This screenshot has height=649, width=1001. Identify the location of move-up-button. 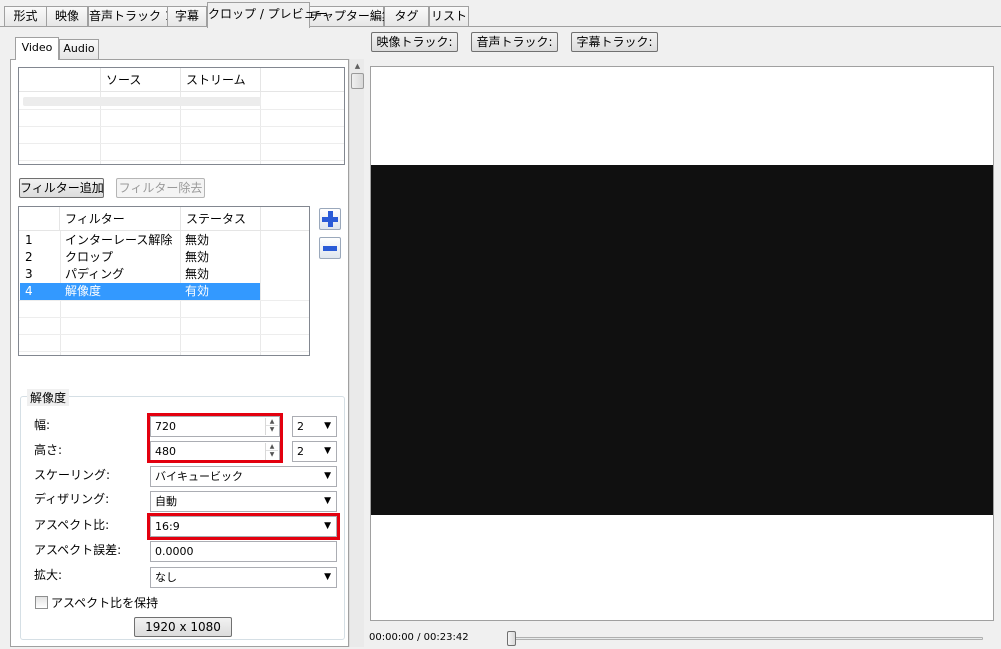
(330, 219).